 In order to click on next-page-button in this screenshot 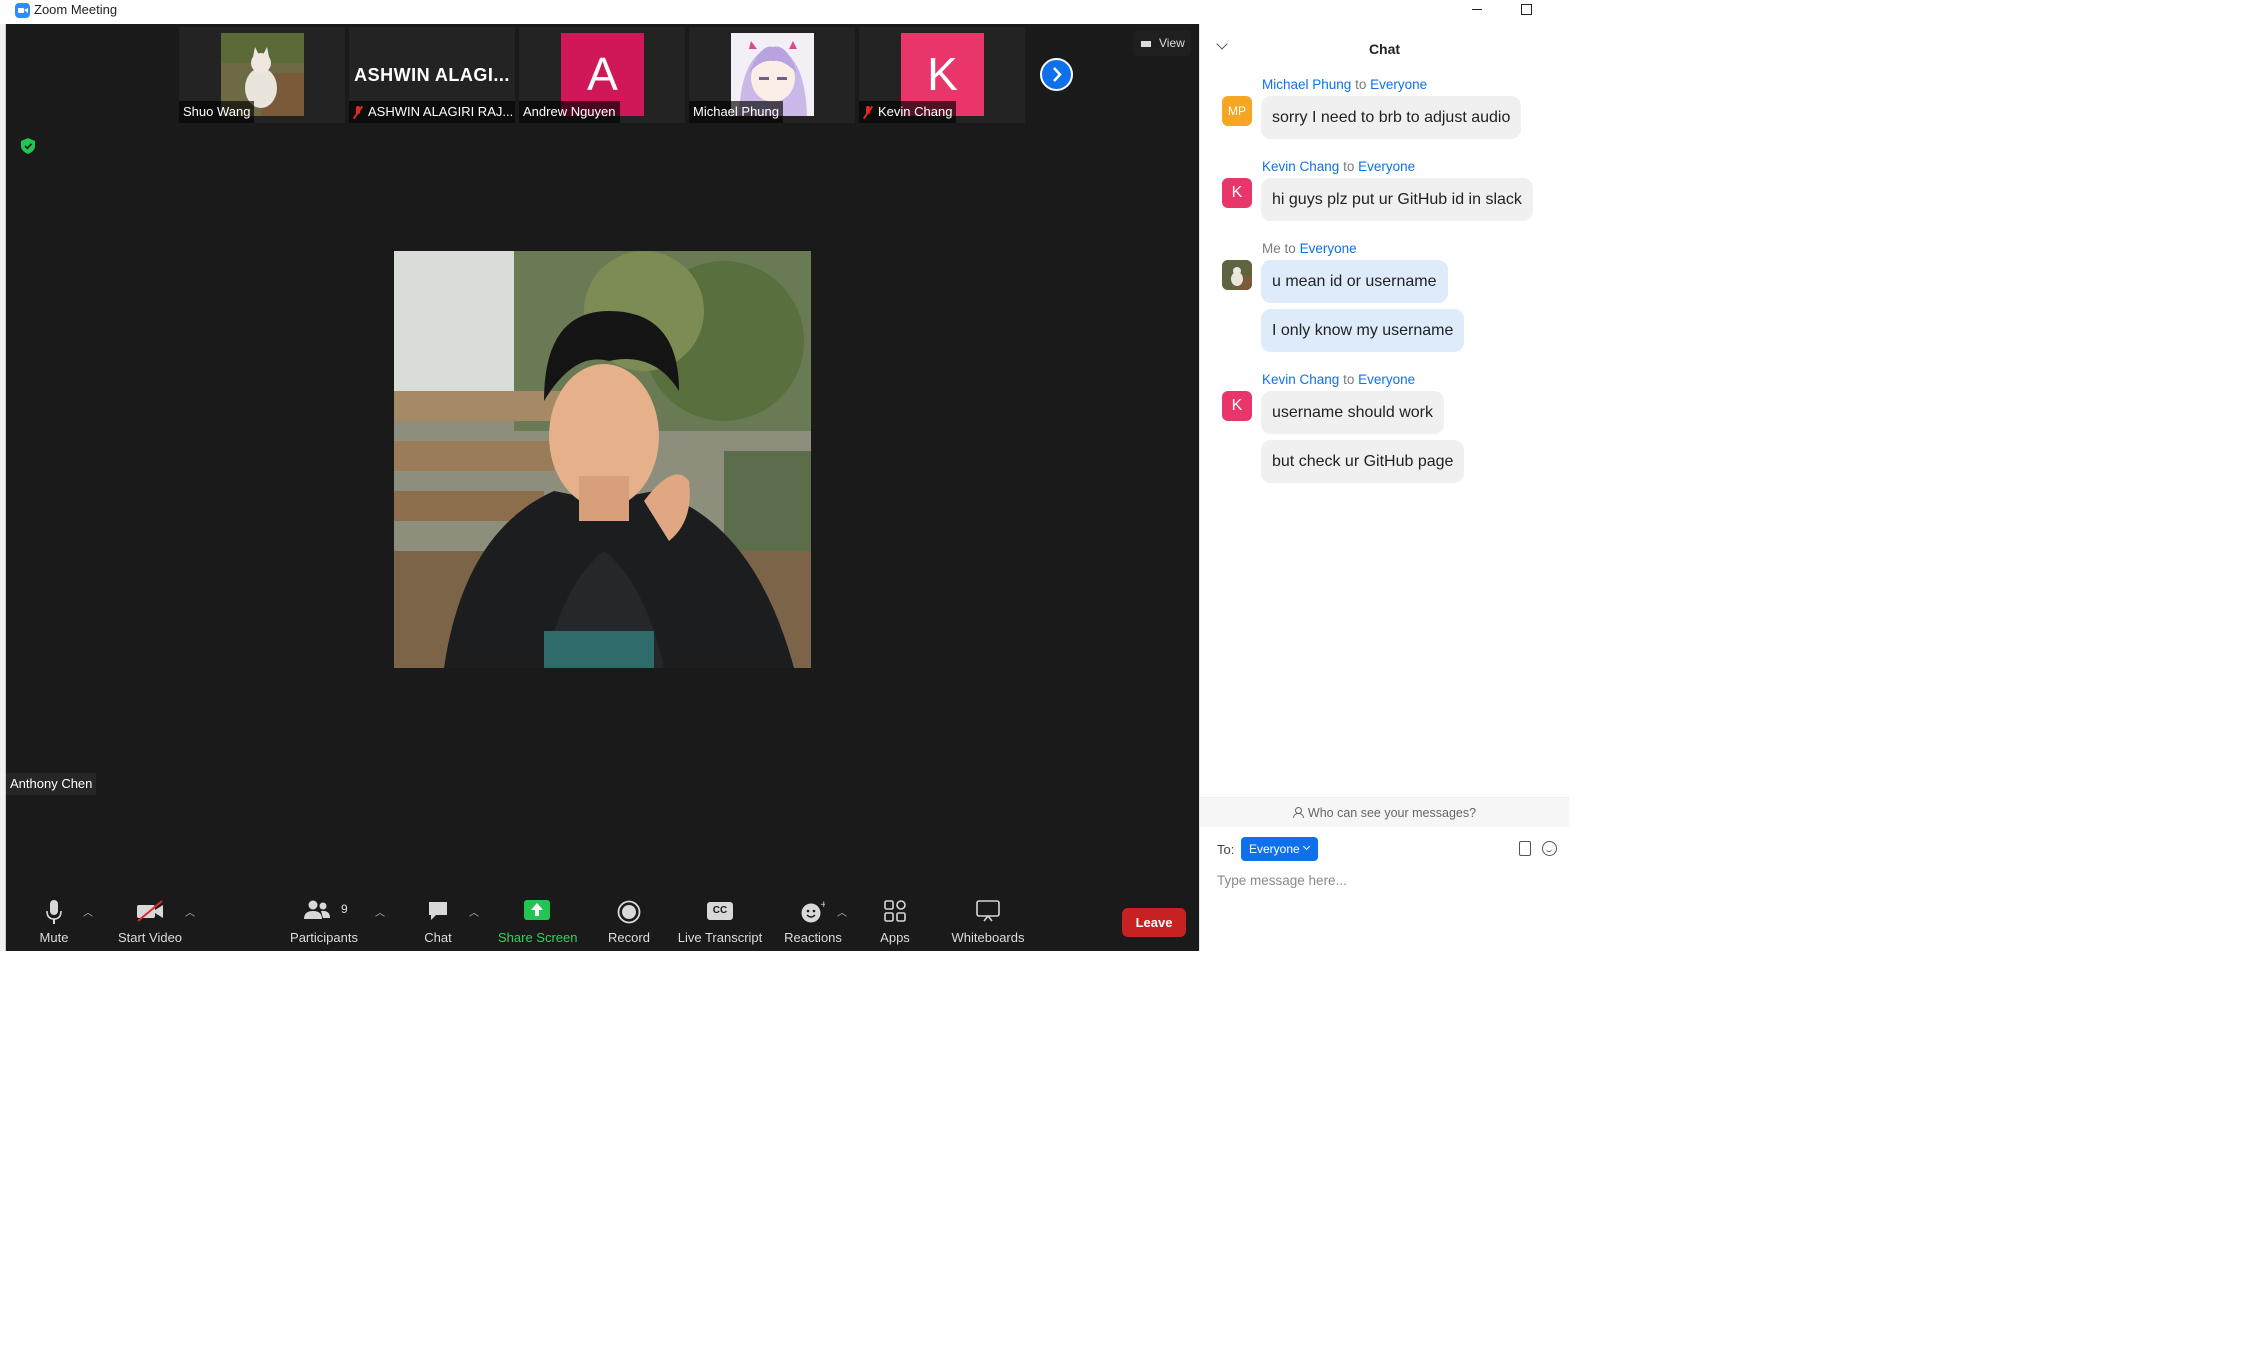, I will do `click(1056, 74)`.